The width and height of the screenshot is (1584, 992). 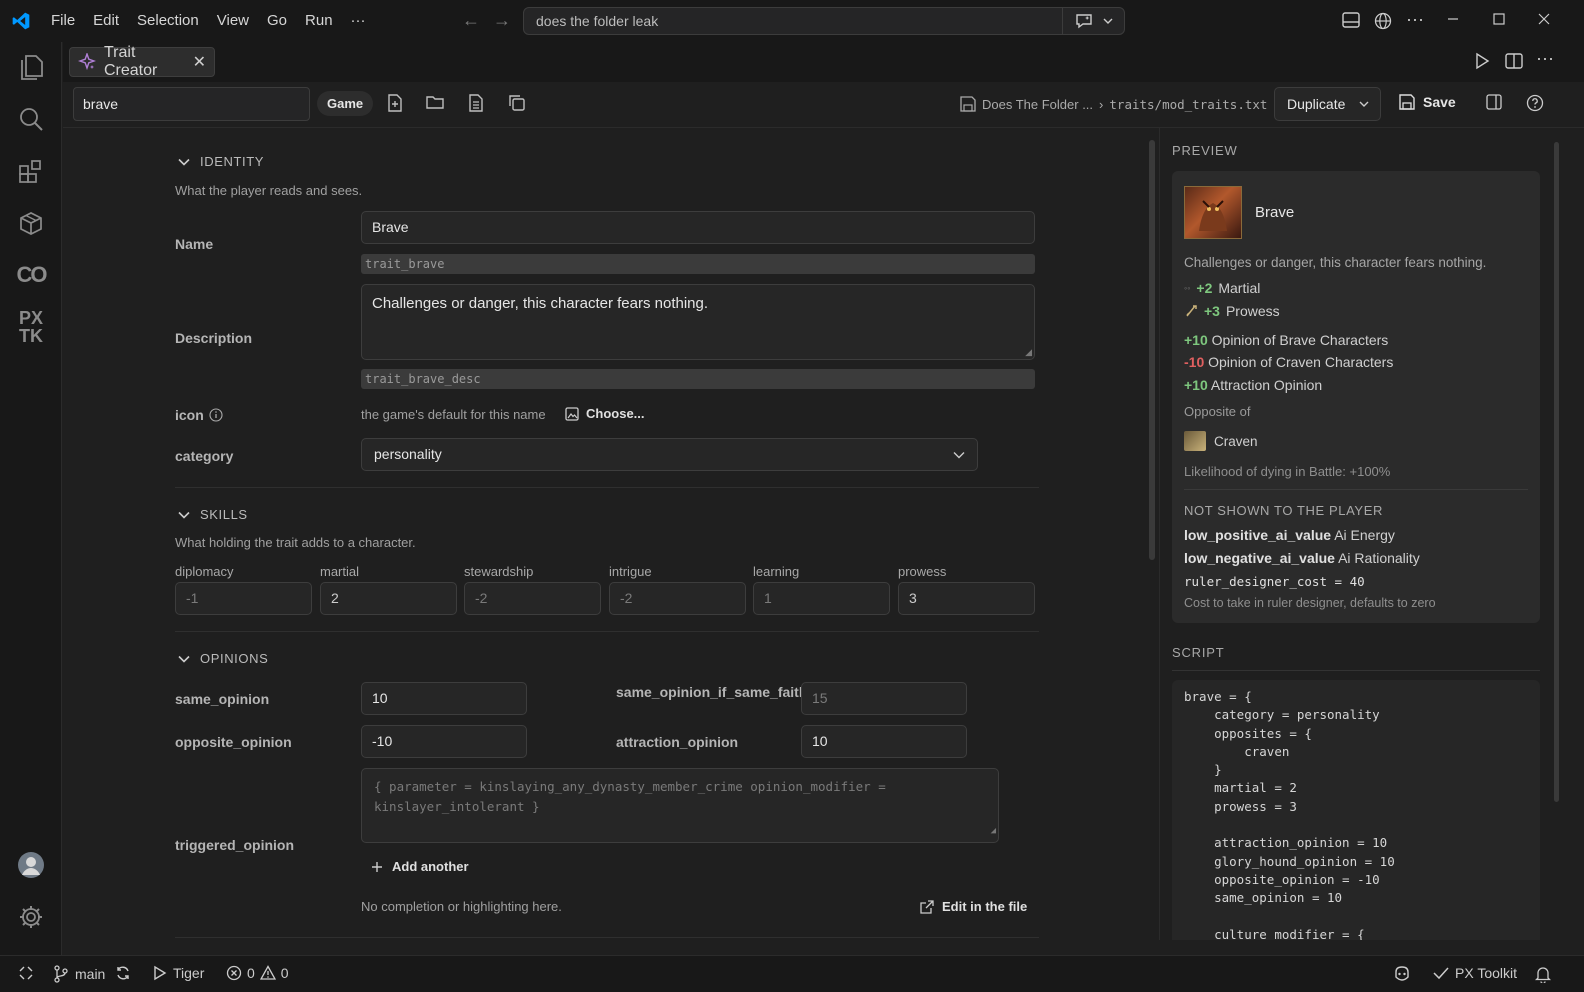 I want to click on prowess-amount: +3, so click(x=1212, y=311).